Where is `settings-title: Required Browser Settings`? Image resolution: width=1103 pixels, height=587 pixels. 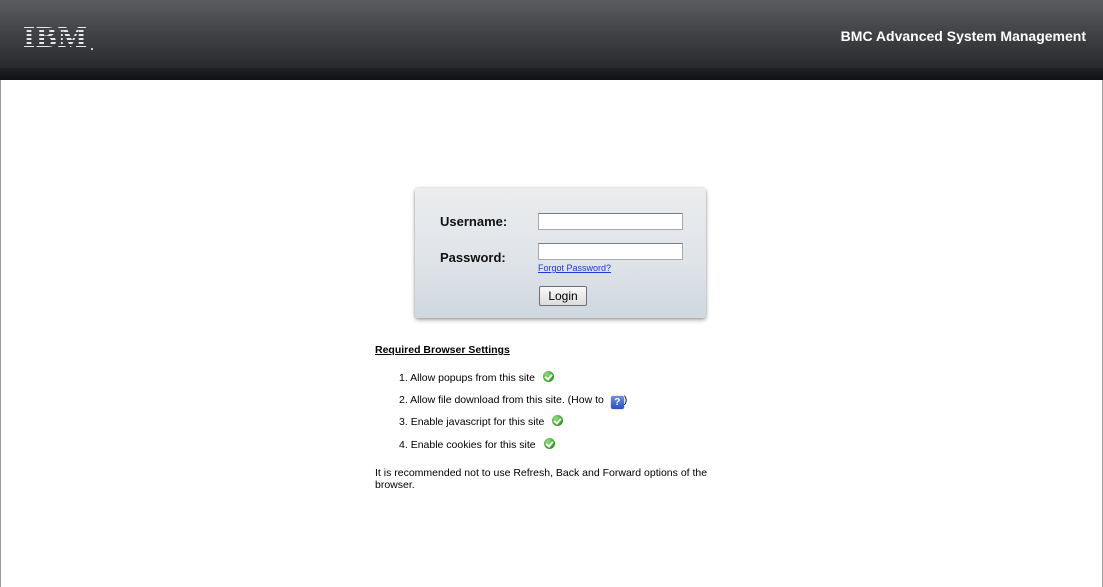 settings-title: Required Browser Settings is located at coordinates (442, 350).